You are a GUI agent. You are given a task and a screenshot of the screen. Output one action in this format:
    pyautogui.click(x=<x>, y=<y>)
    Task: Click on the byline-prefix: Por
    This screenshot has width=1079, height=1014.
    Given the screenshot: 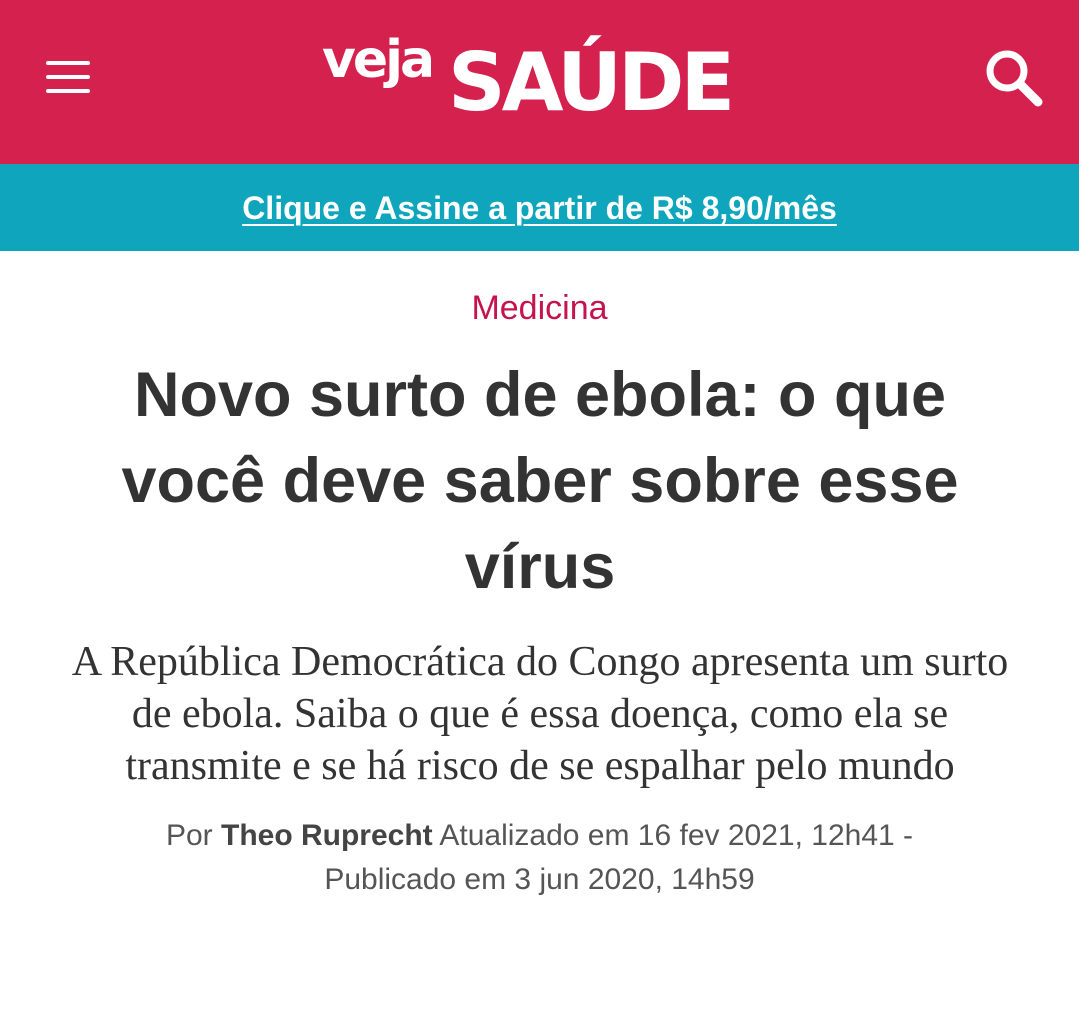 What is the action you would take?
    pyautogui.click(x=189, y=835)
    